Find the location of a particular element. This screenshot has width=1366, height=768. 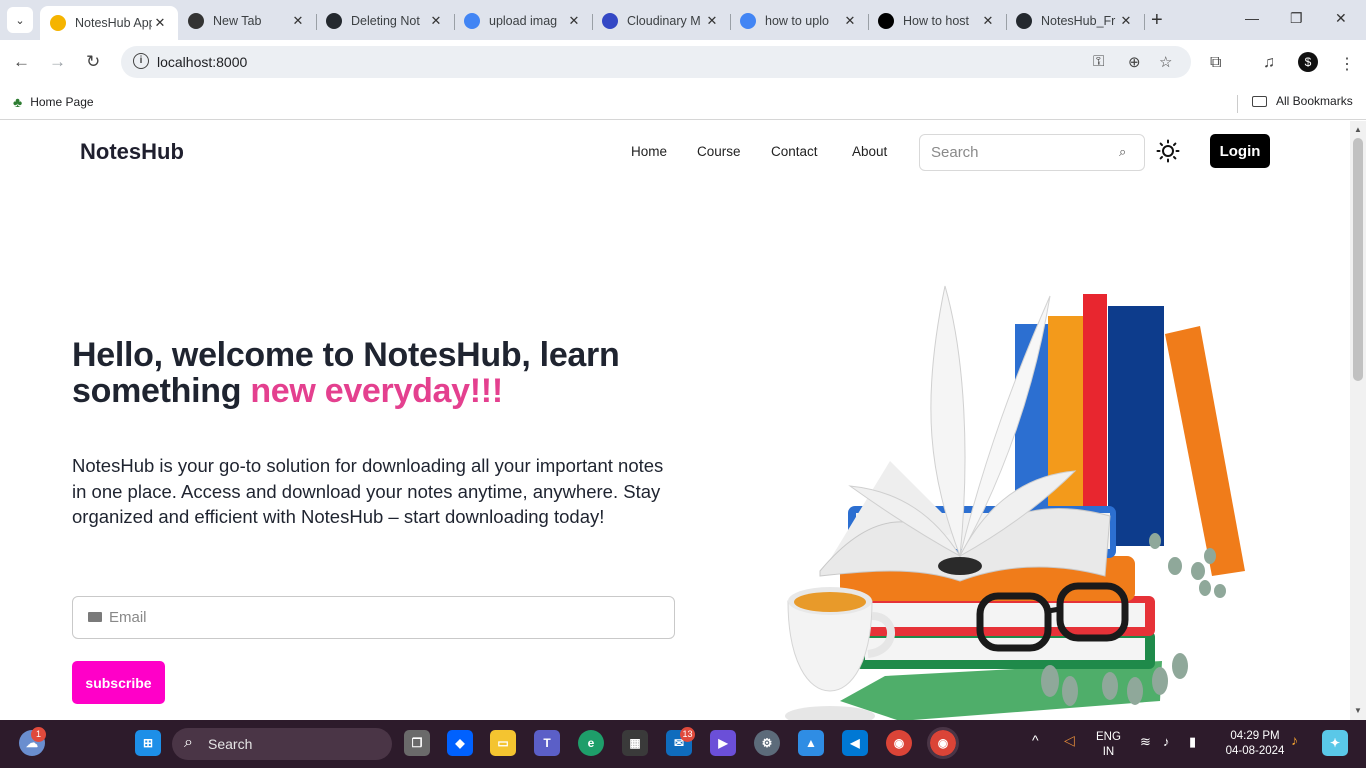

site-logo: NotesHub is located at coordinates (132, 152).